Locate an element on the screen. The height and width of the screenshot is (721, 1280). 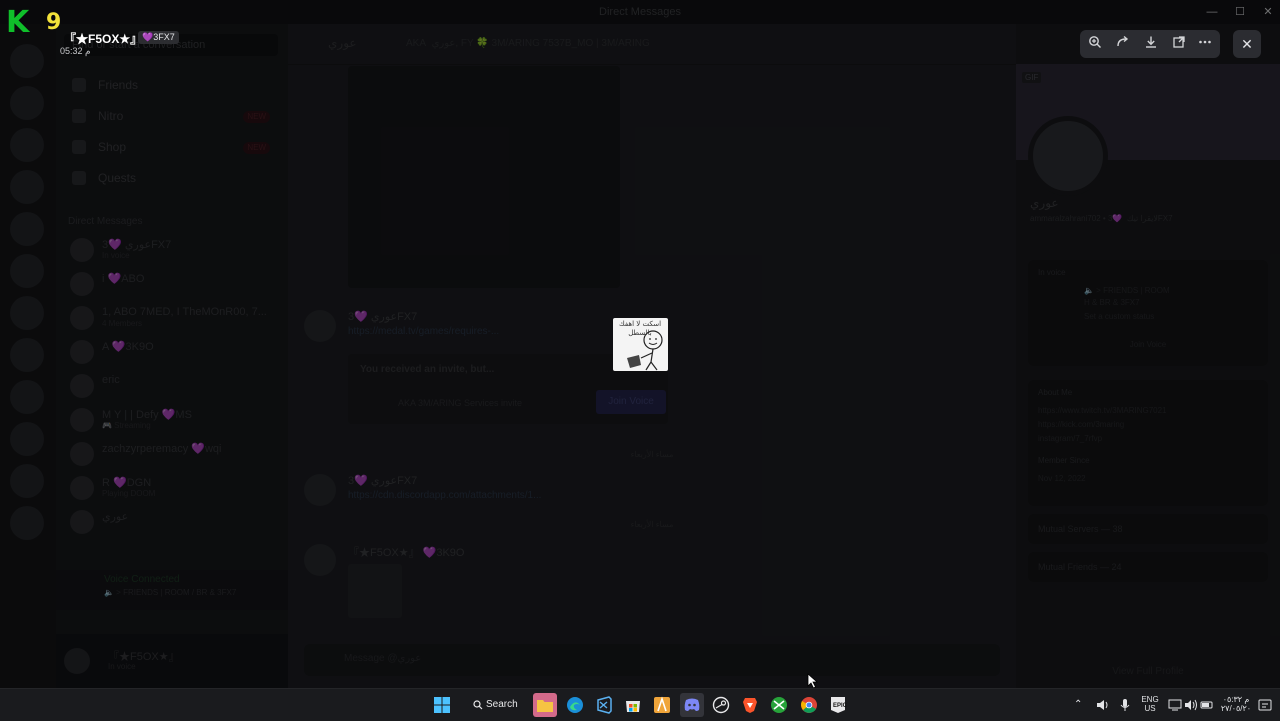
clock: م ٠٥:٣٢ ٢٧/٠٥/٢٠ is located at coordinates (1236, 704).